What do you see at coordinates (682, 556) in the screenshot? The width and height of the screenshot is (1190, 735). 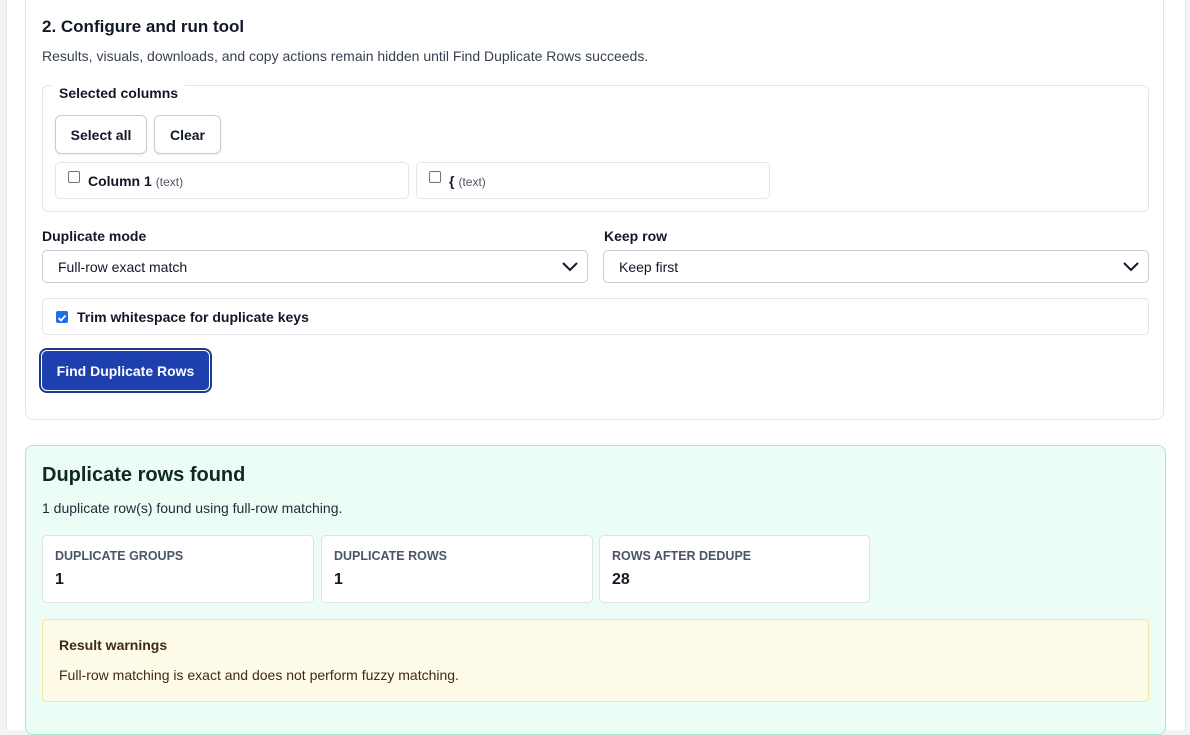 I see `stat-label: ROWS AFTER DEDUPE` at bounding box center [682, 556].